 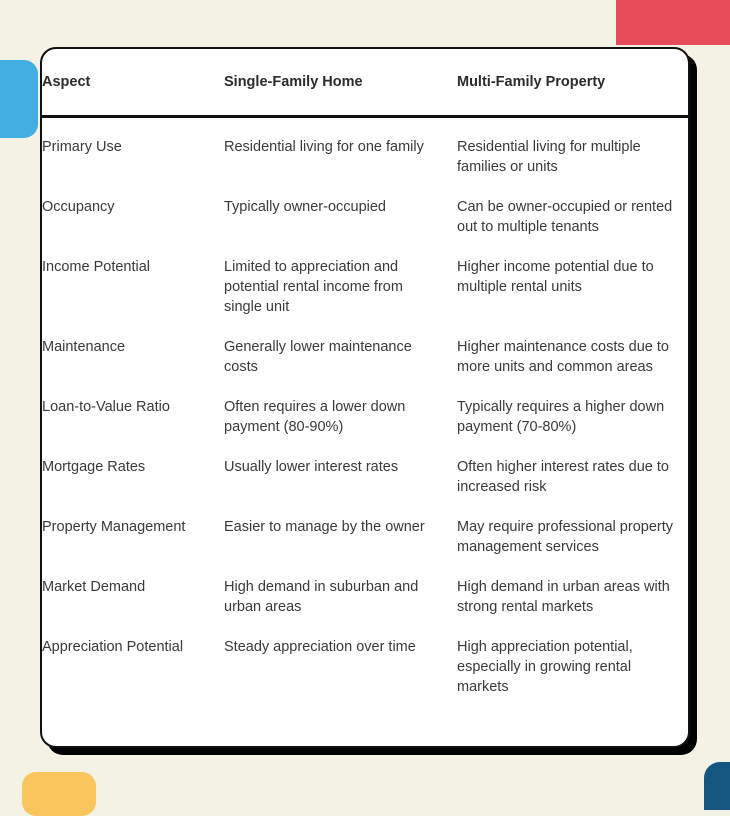 I want to click on decorative-shape-navy-rounded, so click(x=717, y=786).